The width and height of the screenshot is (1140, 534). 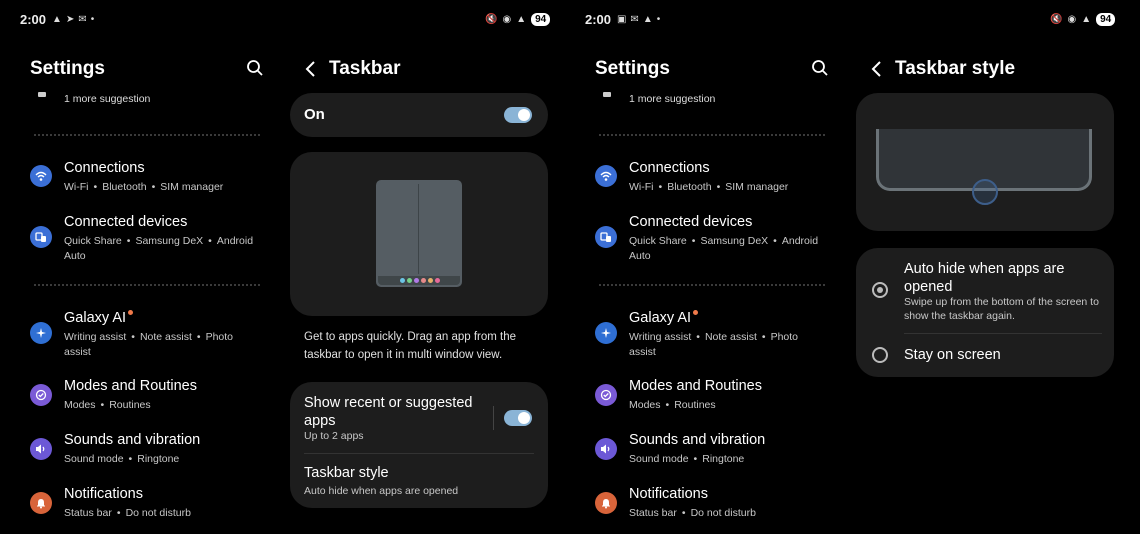 I want to click on page-title: Taskbar, so click(x=365, y=68).